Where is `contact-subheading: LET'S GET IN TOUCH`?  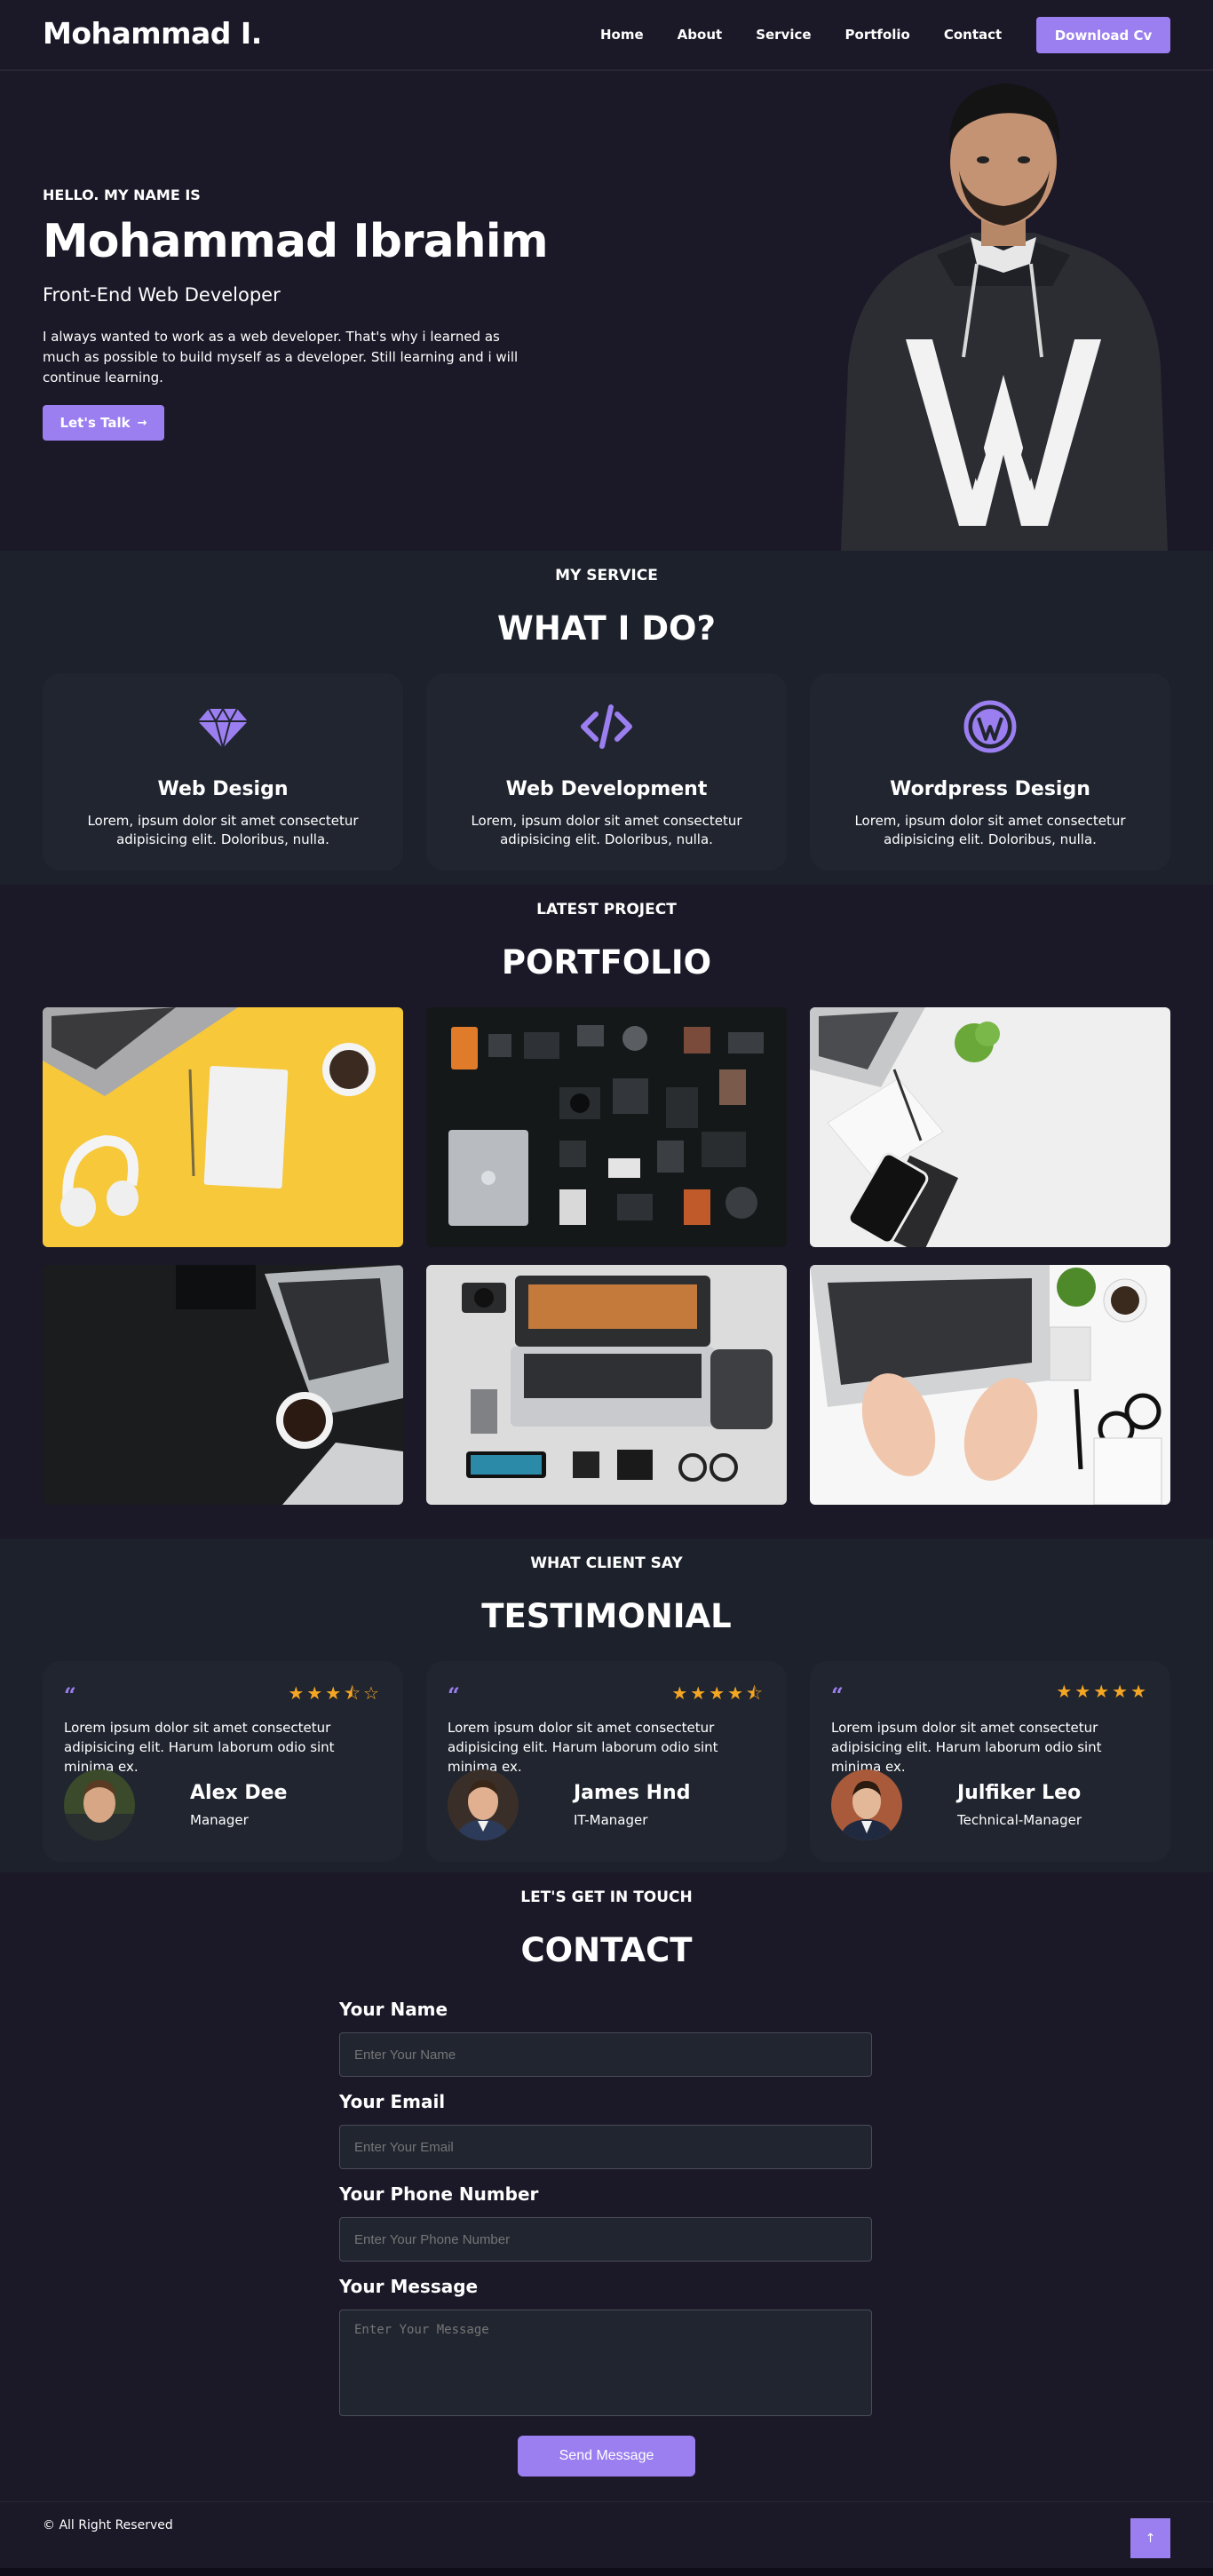
contact-subheading: LET'S GET IN TOUCH is located at coordinates (606, 1897).